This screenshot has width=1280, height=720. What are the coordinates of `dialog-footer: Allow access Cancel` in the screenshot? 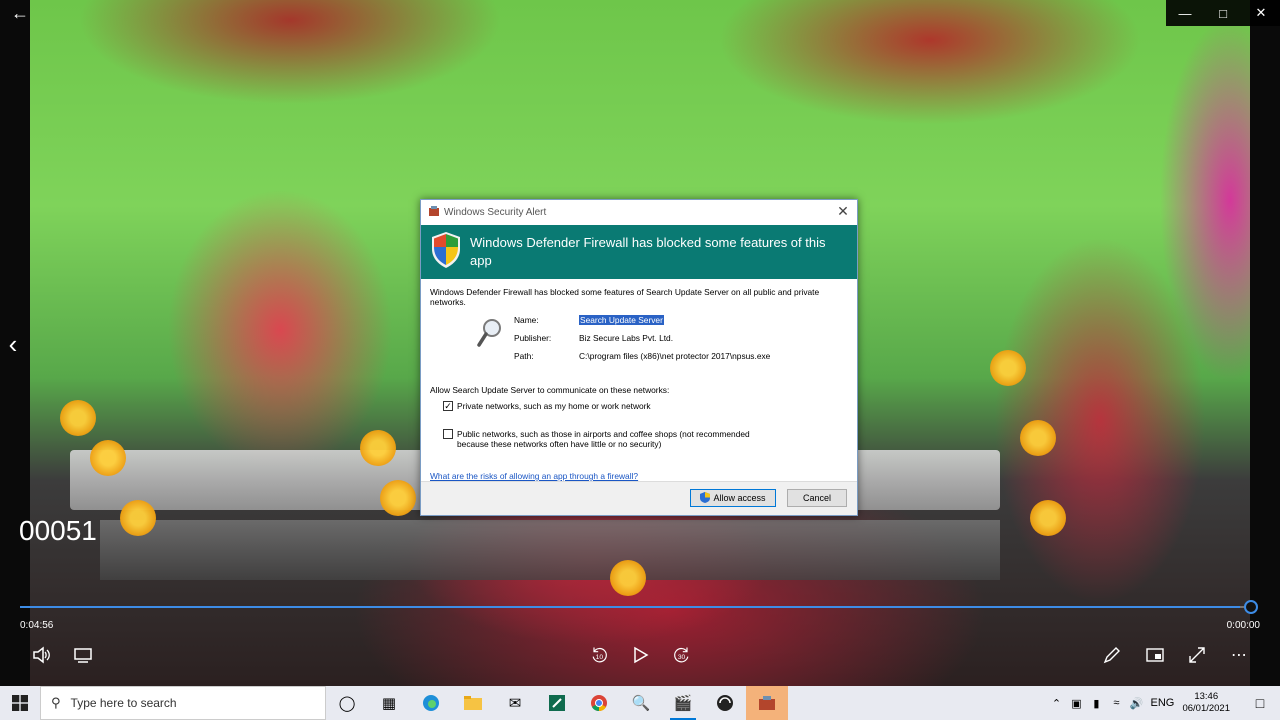 It's located at (639, 498).